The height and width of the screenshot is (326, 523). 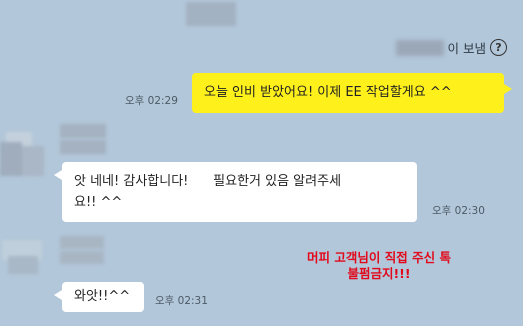 What do you see at coordinates (498, 47) in the screenshot?
I see `question-circle-icon: ?` at bounding box center [498, 47].